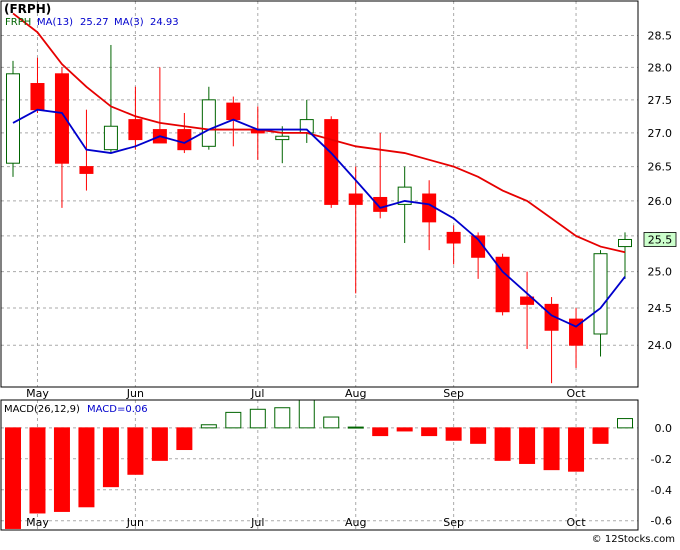  I want to click on price-x-tick-label: Oct, so click(577, 393).